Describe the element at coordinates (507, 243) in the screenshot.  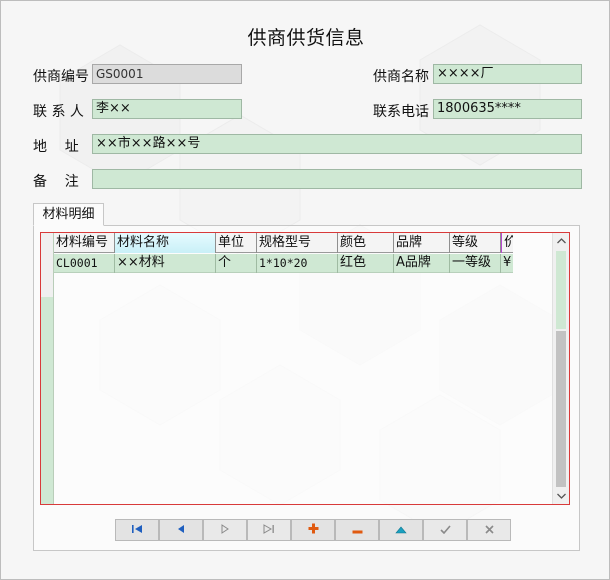
I see `column-header-price: 价` at that location.